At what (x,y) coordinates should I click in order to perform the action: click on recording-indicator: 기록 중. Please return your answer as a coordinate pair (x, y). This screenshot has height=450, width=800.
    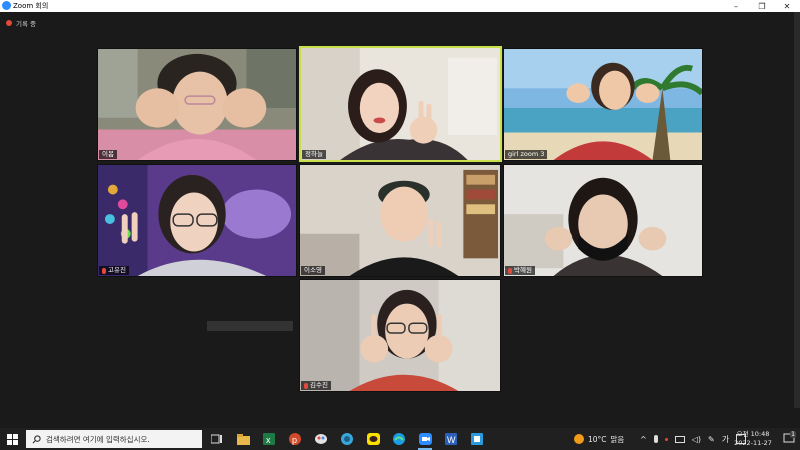
    Looking at the image, I should click on (21, 23).